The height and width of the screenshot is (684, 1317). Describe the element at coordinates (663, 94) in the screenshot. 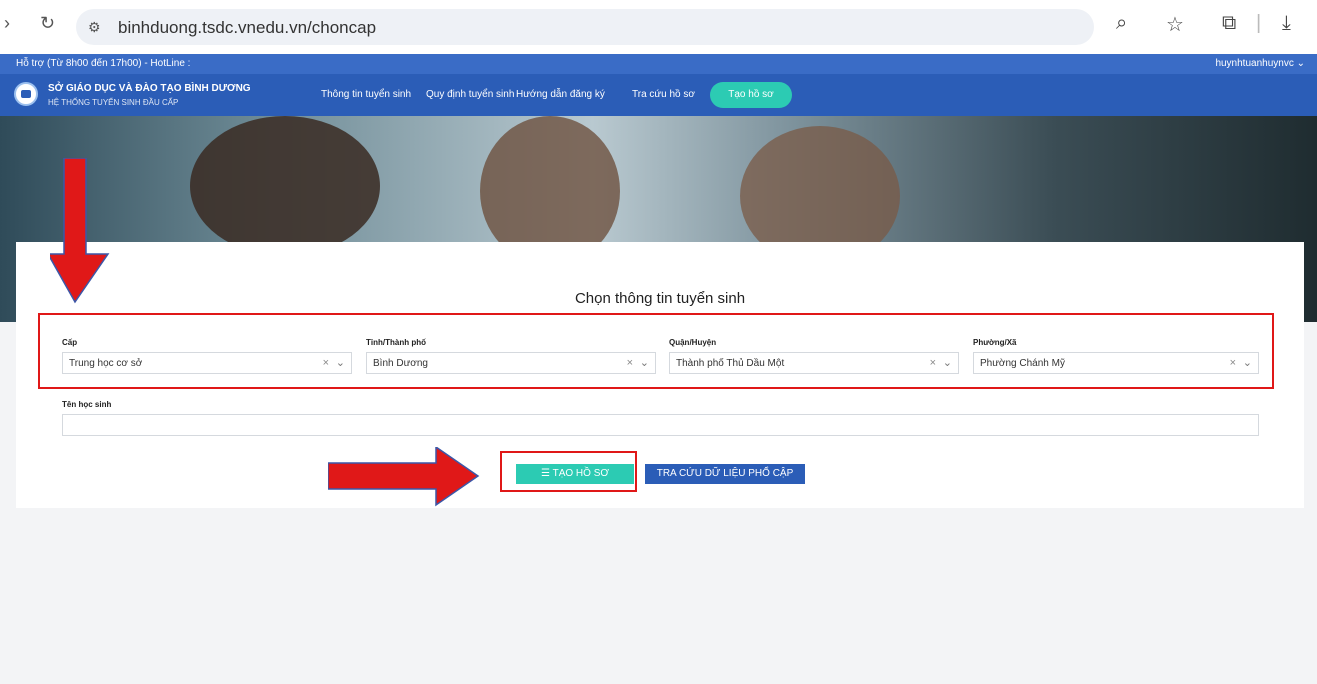

I see `menu-tra-cuu-ho-so: Tra cứu hồ sơ` at that location.